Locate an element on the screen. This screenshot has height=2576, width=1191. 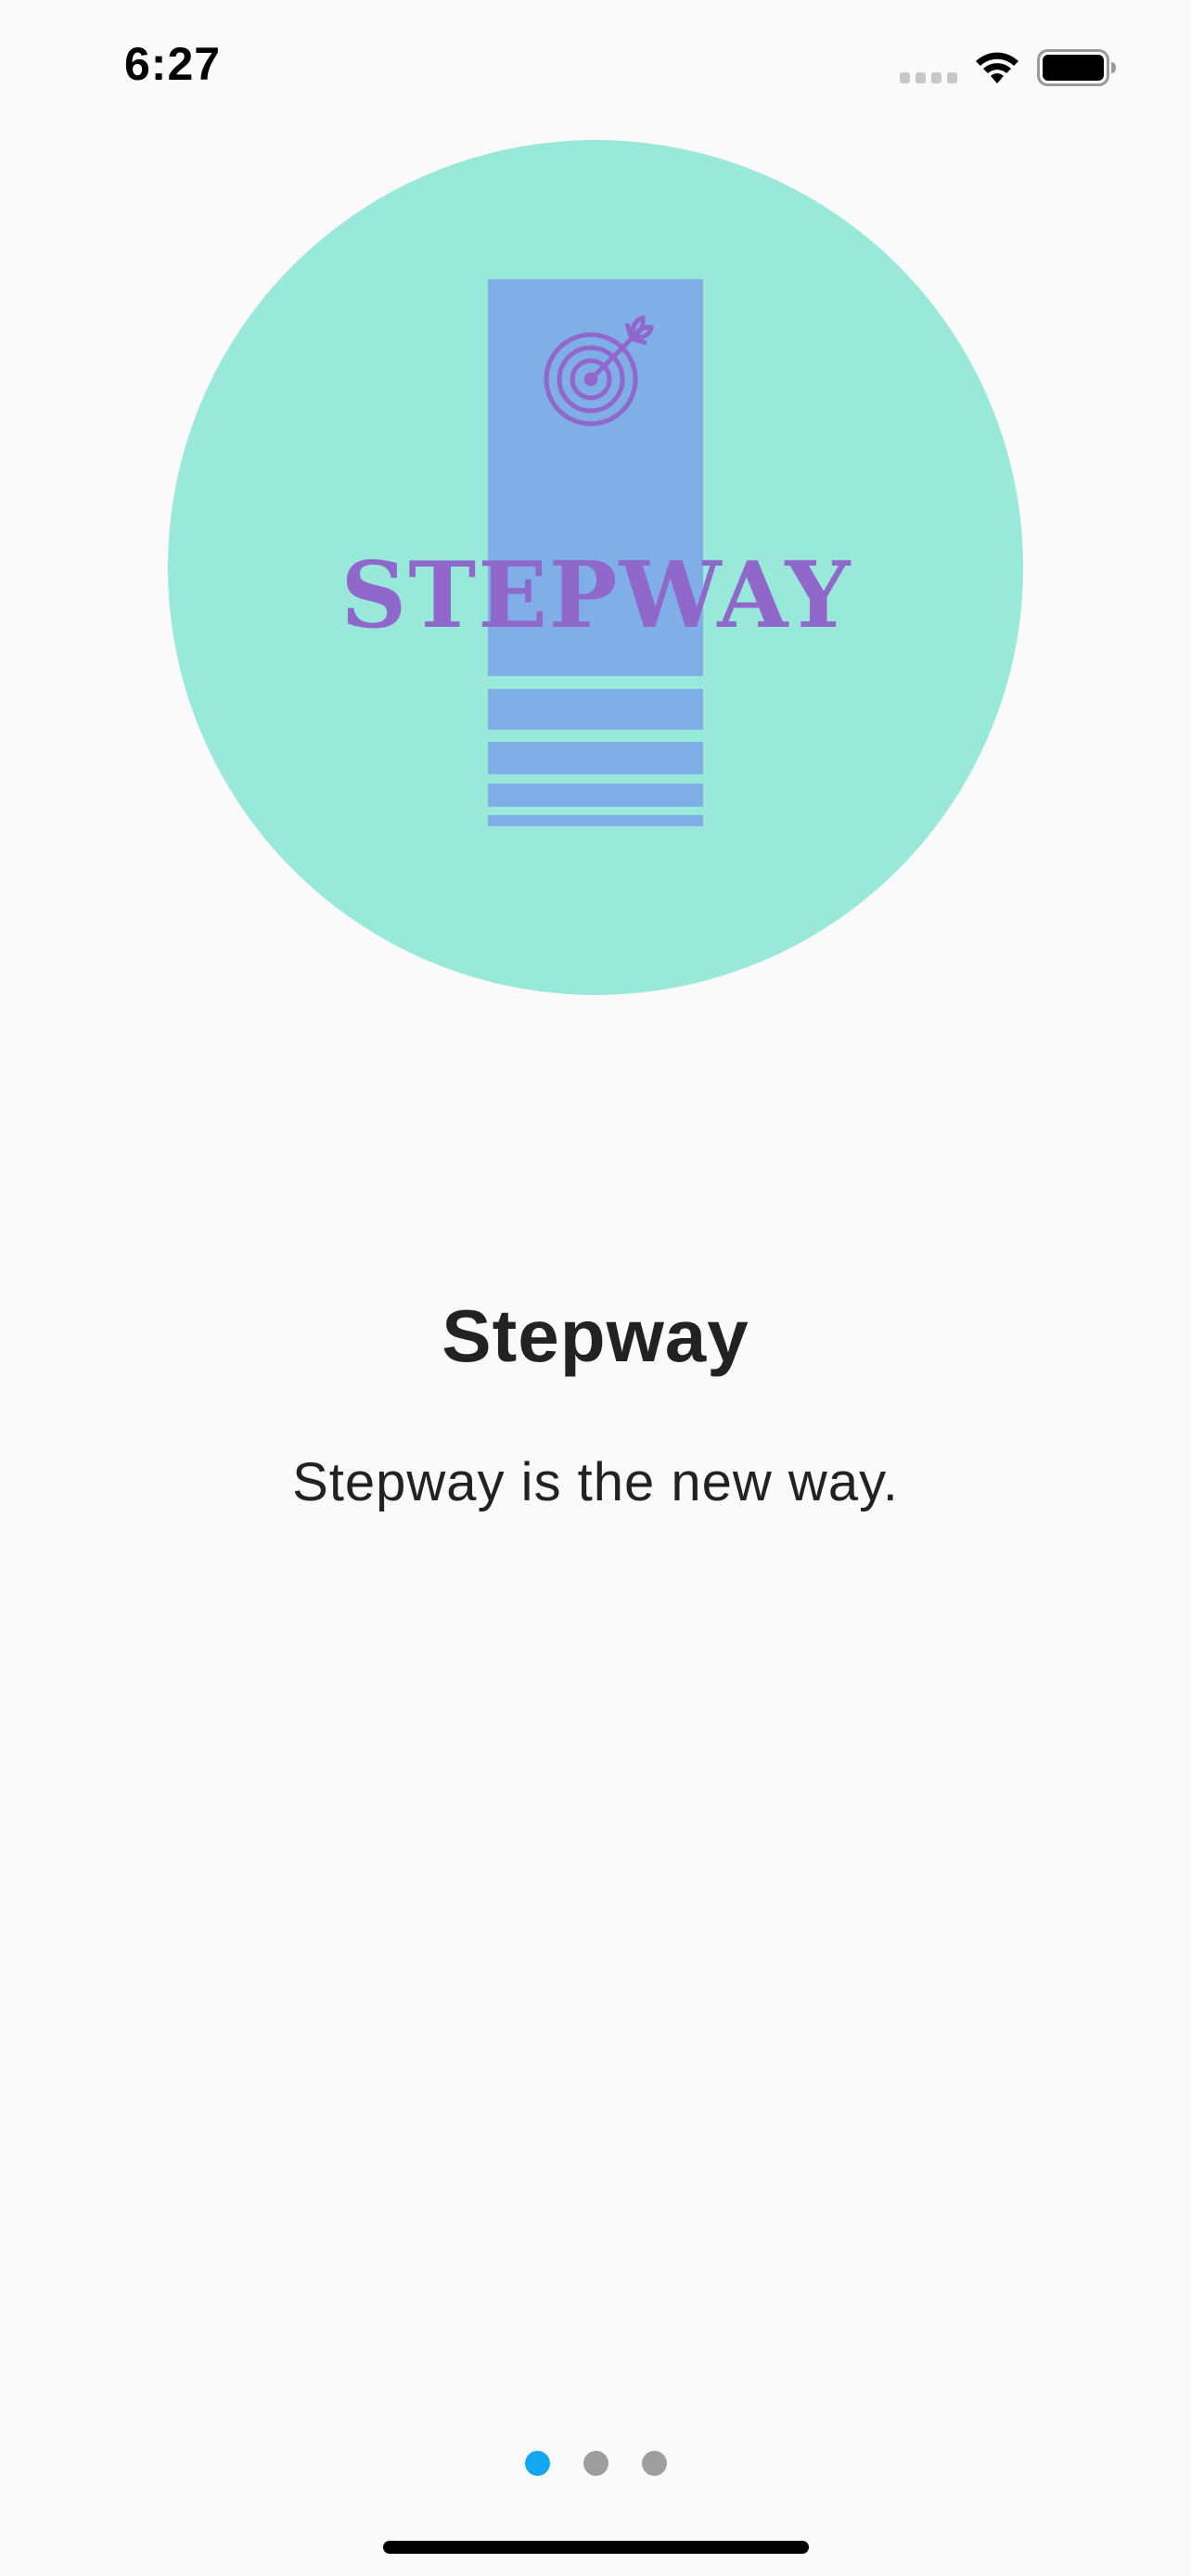
status-bar: 6:27 is located at coordinates (595, 65).